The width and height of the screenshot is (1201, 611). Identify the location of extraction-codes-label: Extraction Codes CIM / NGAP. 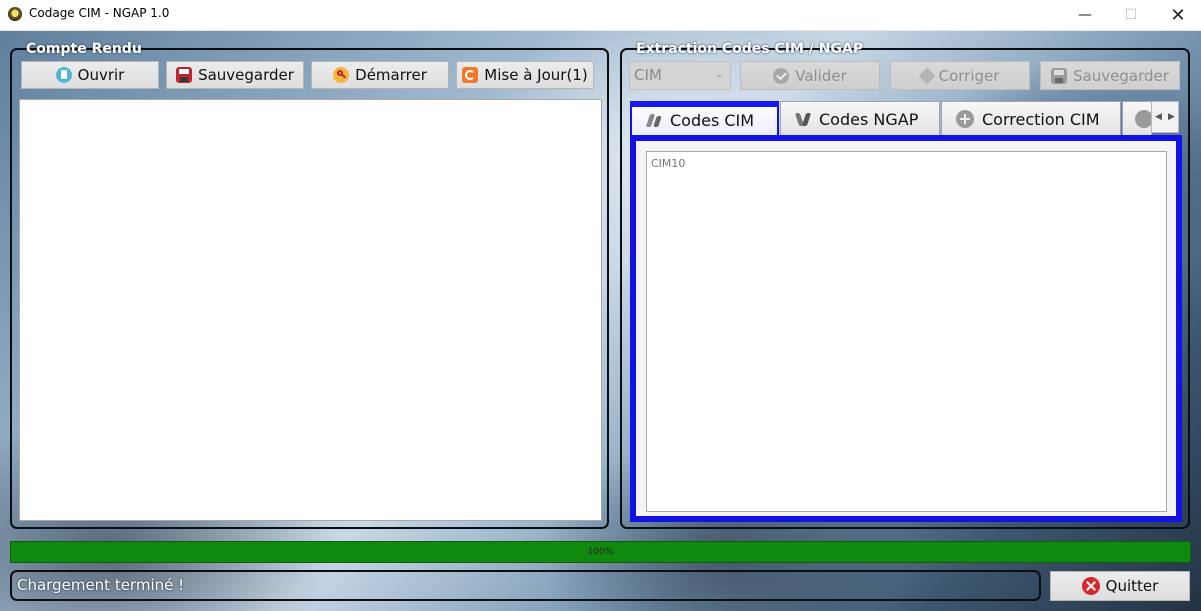
(750, 49).